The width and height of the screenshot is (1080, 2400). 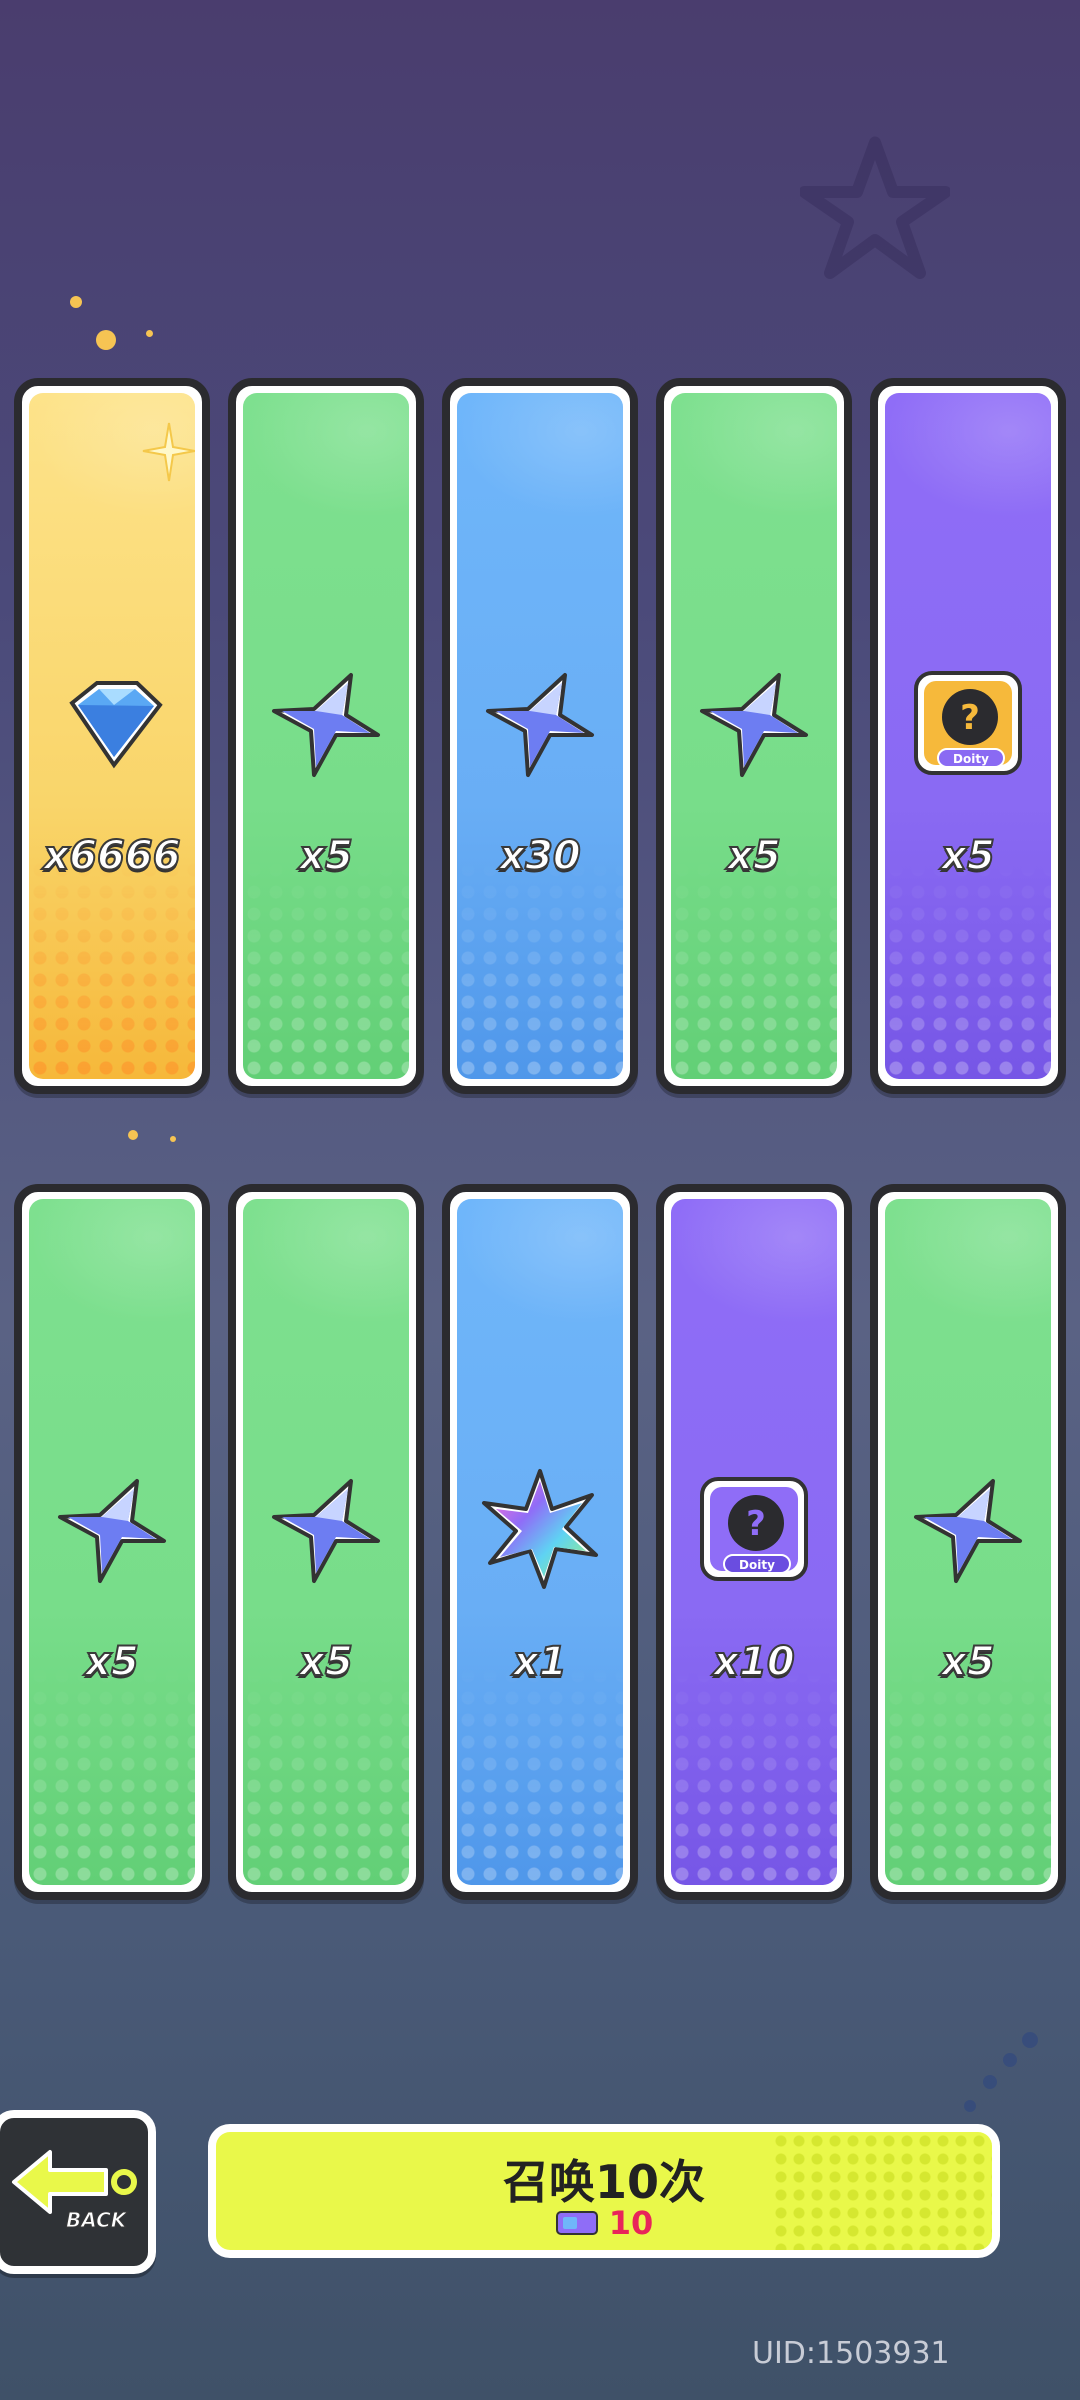 I want to click on reward-card: x6666, so click(x=112, y=736).